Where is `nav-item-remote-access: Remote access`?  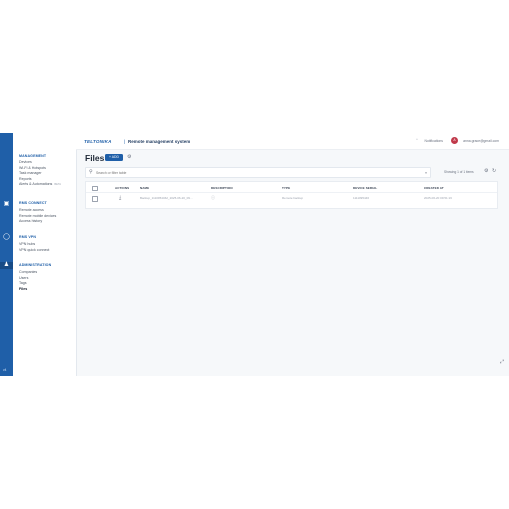
nav-item-remote-access: Remote access is located at coordinates (31, 210).